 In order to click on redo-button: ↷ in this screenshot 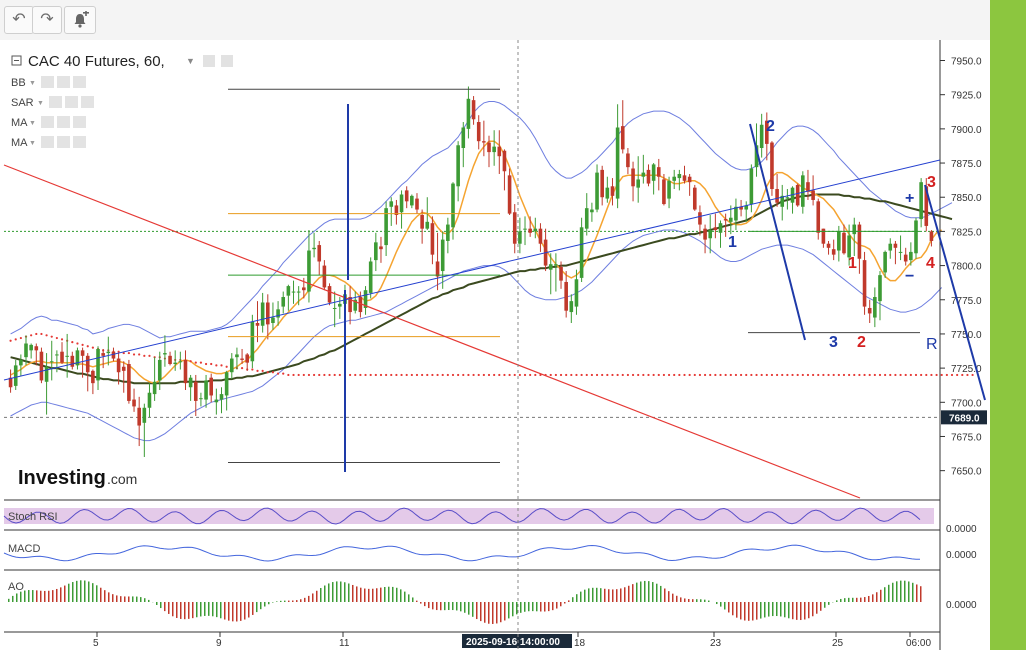, I will do `click(47, 20)`.